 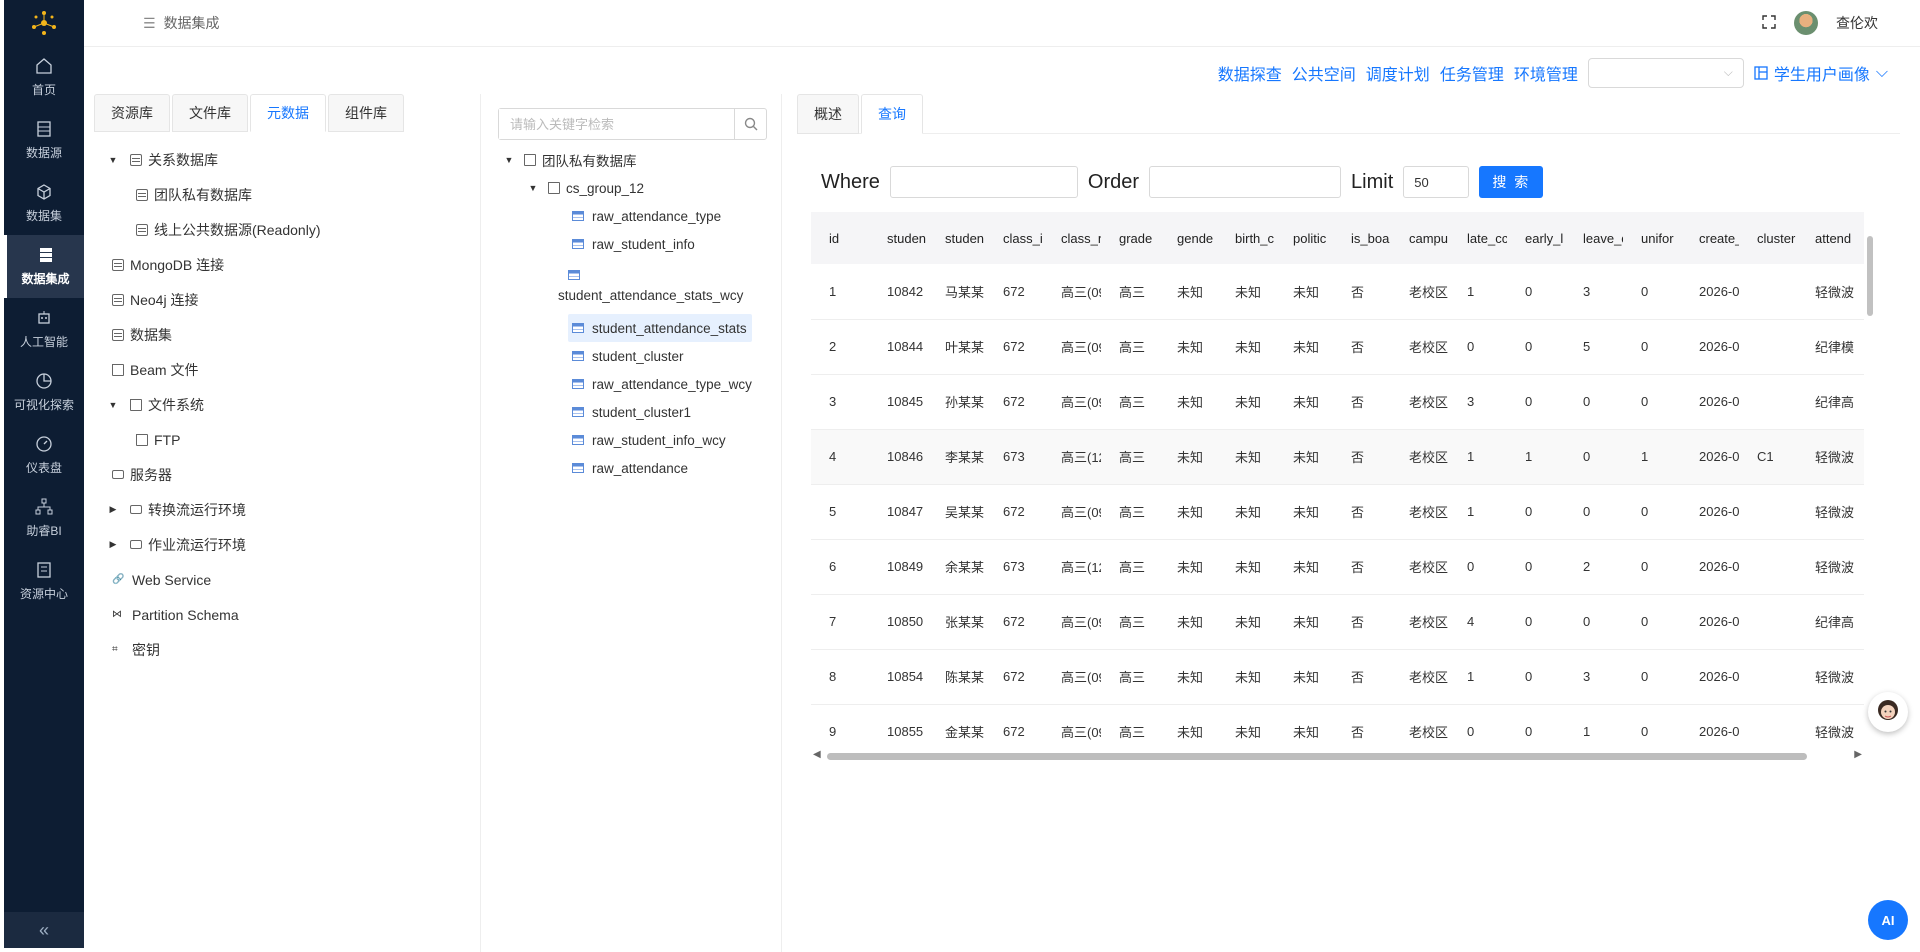 What do you see at coordinates (1594, 238) in the screenshot?
I see `column-header: leave_c` at bounding box center [1594, 238].